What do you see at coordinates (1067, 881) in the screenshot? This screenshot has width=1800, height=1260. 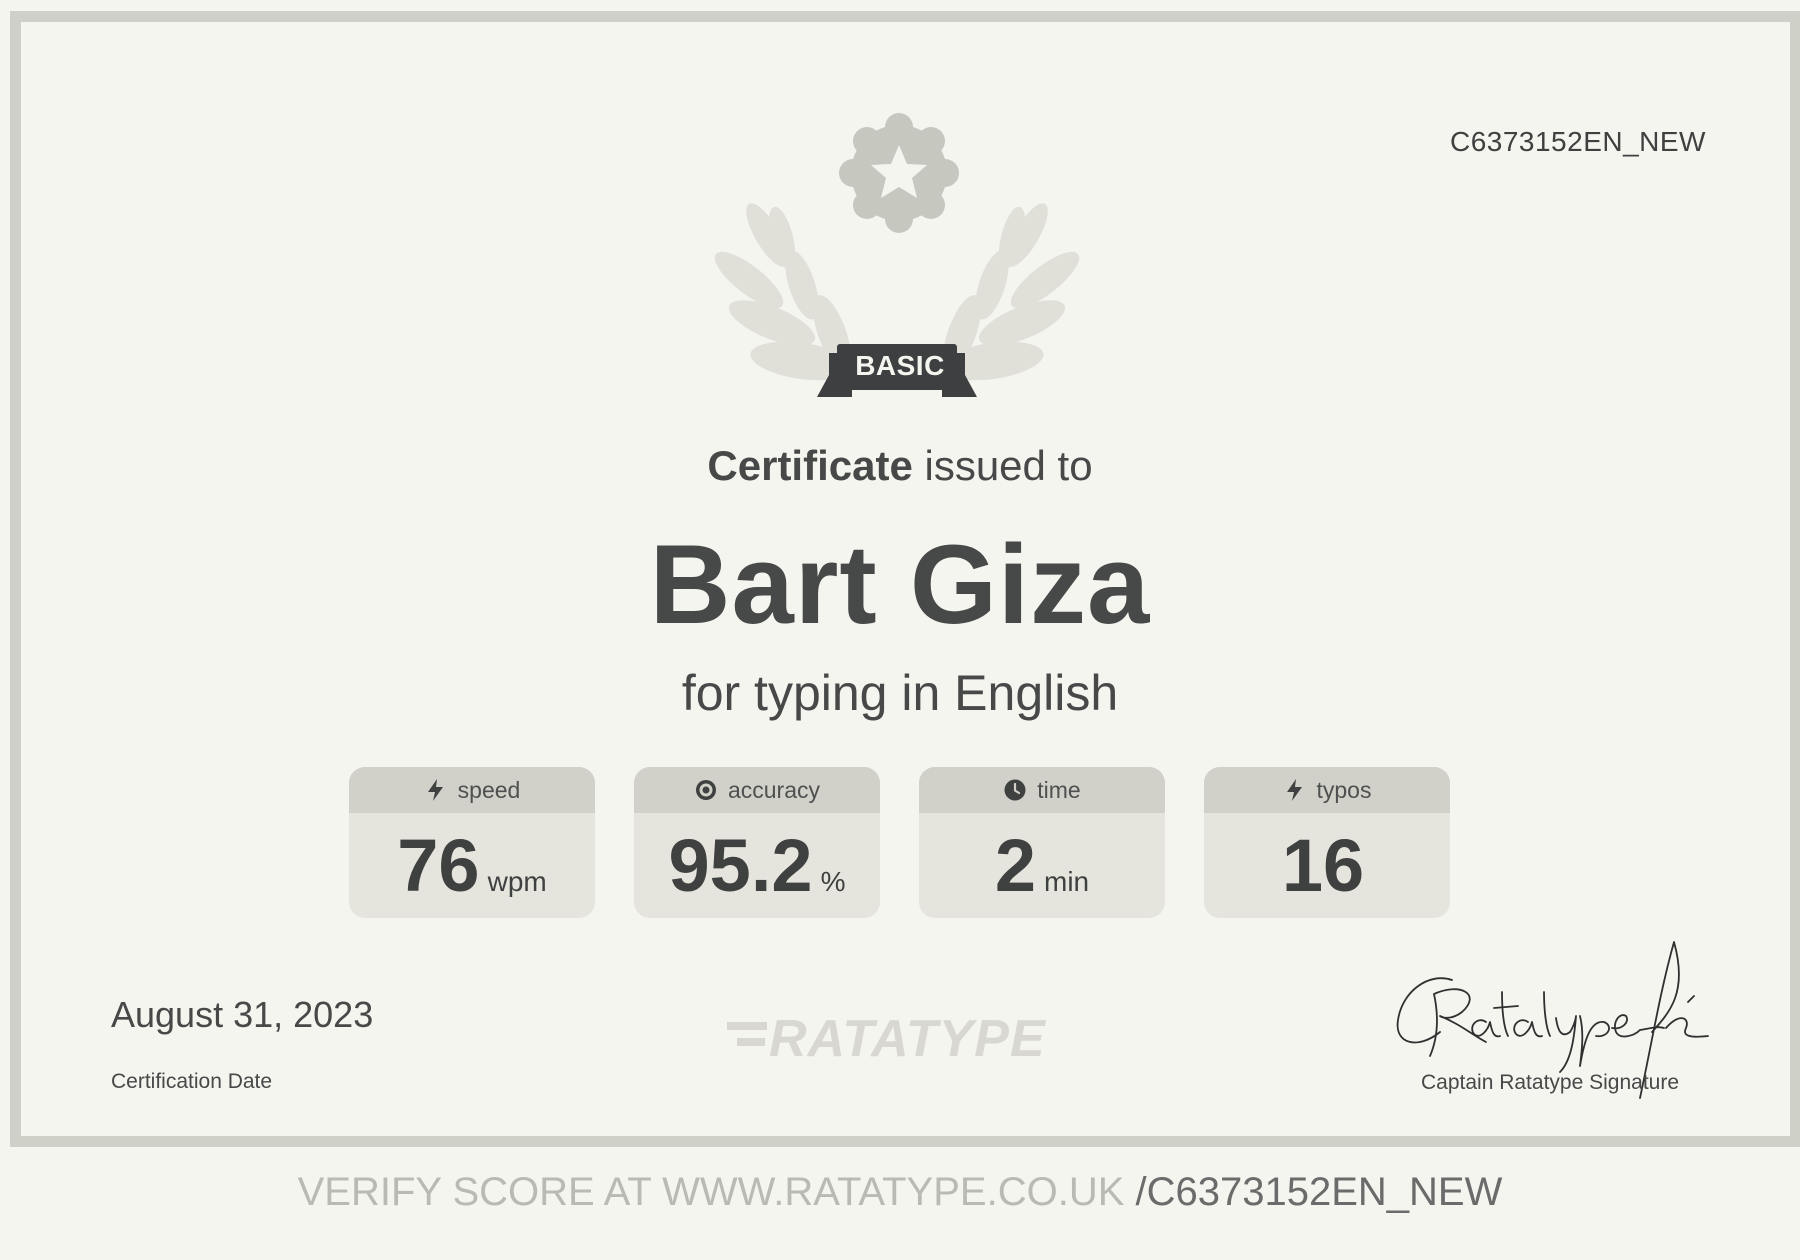 I see `stat-unit: min` at bounding box center [1067, 881].